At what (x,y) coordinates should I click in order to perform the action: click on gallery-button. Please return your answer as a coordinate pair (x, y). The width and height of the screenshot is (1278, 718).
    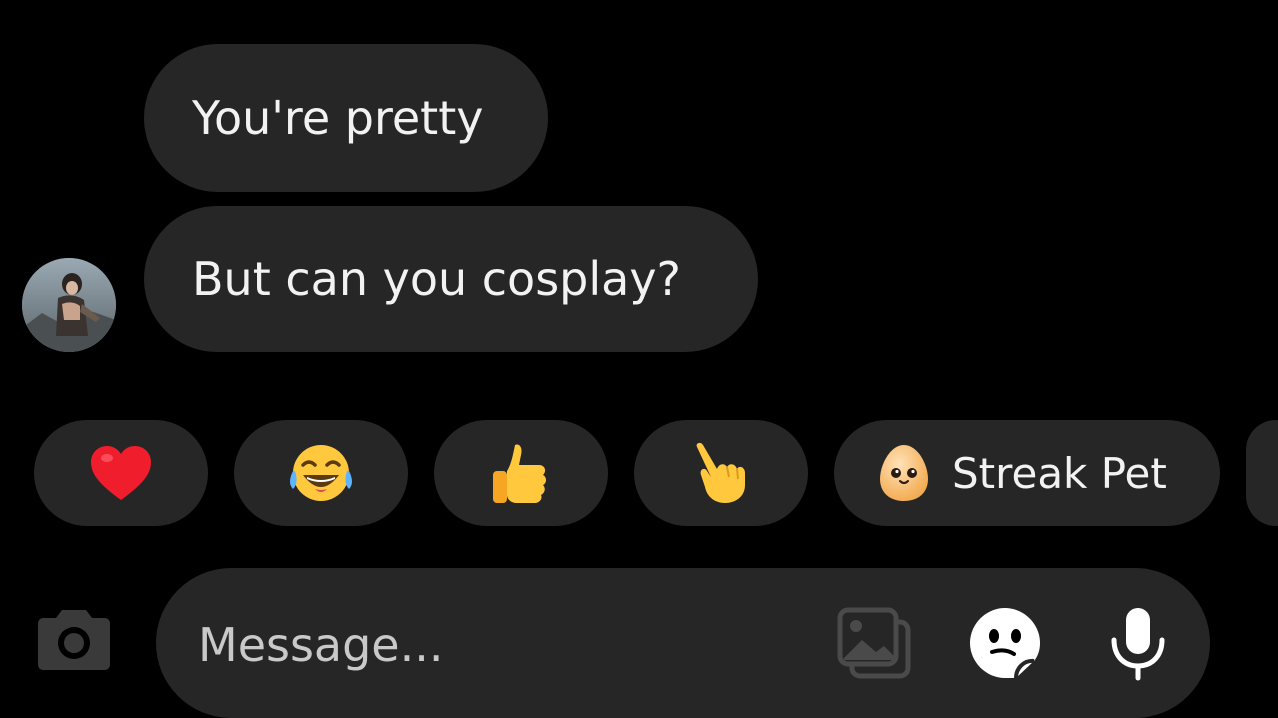
    Looking at the image, I should click on (874, 643).